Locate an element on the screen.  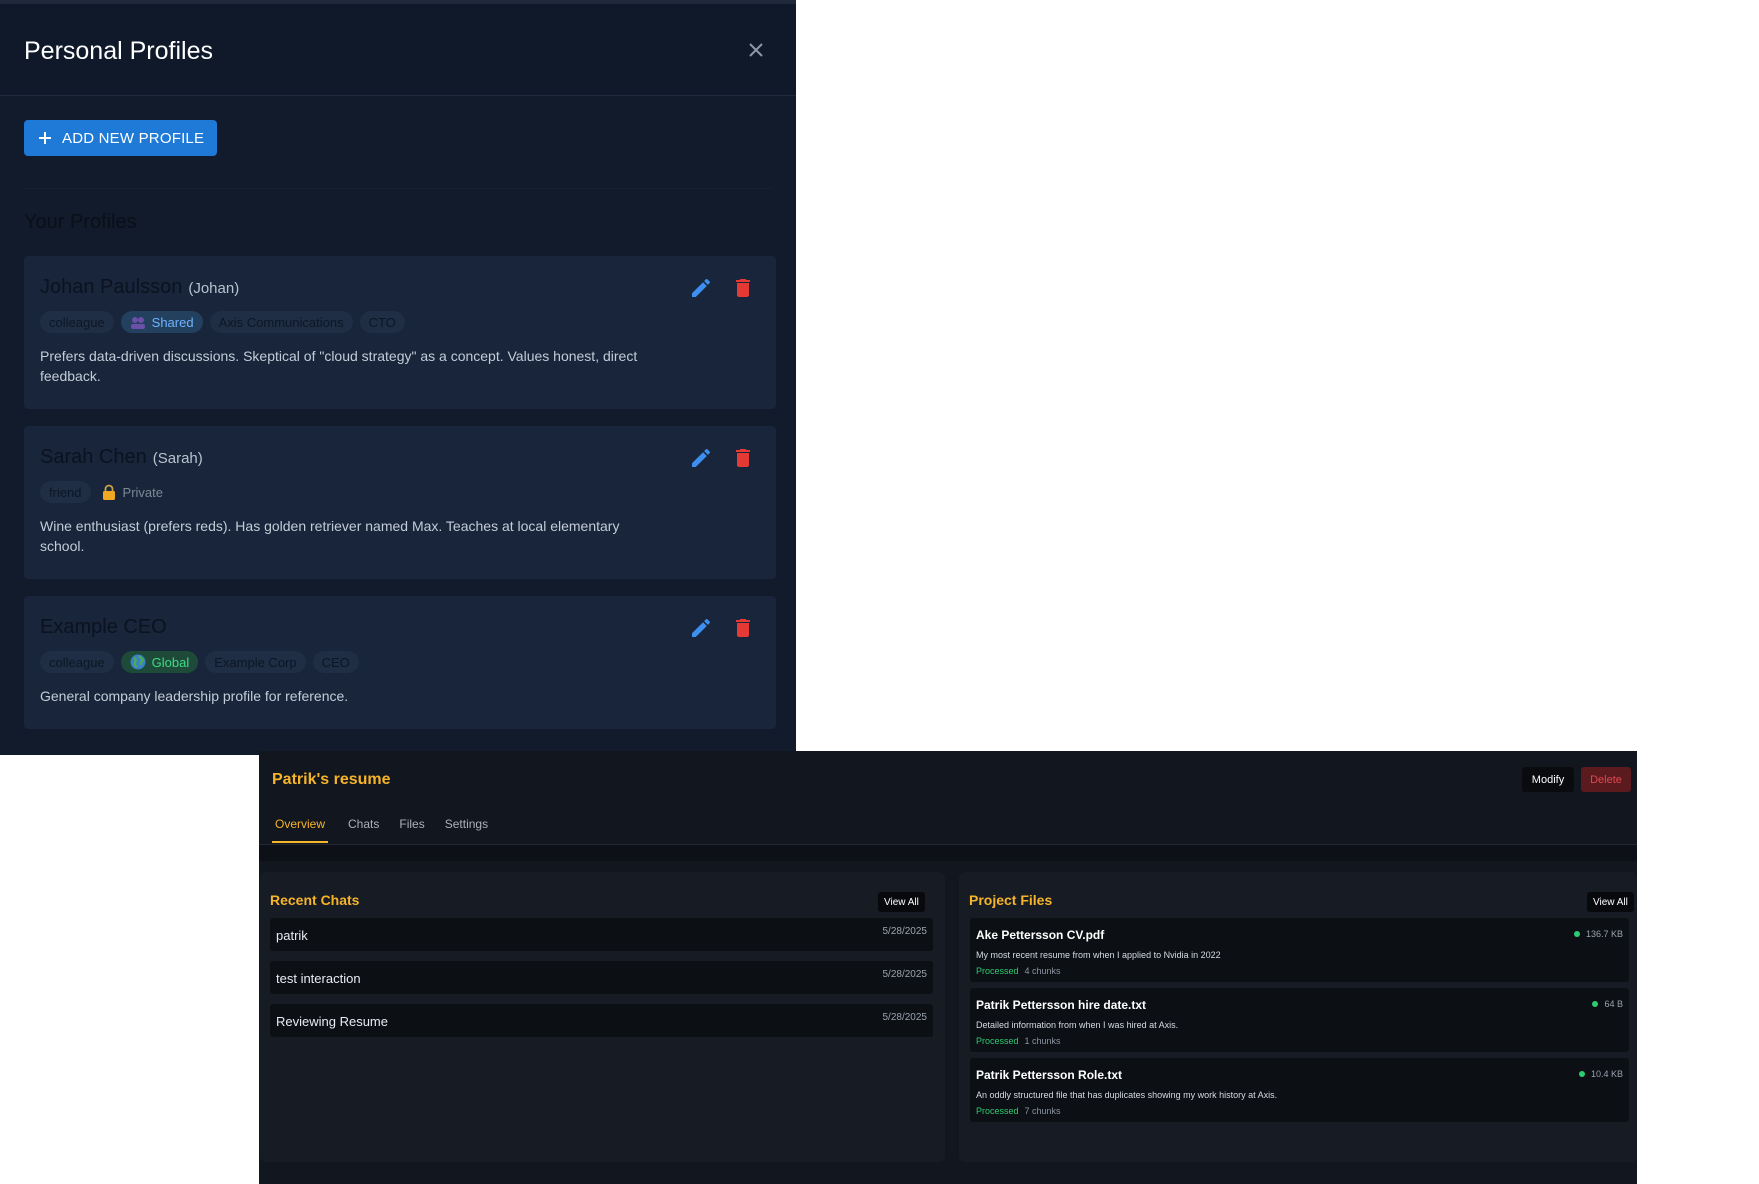
file-chunks: 7 chunks is located at coordinates (1042, 1111).